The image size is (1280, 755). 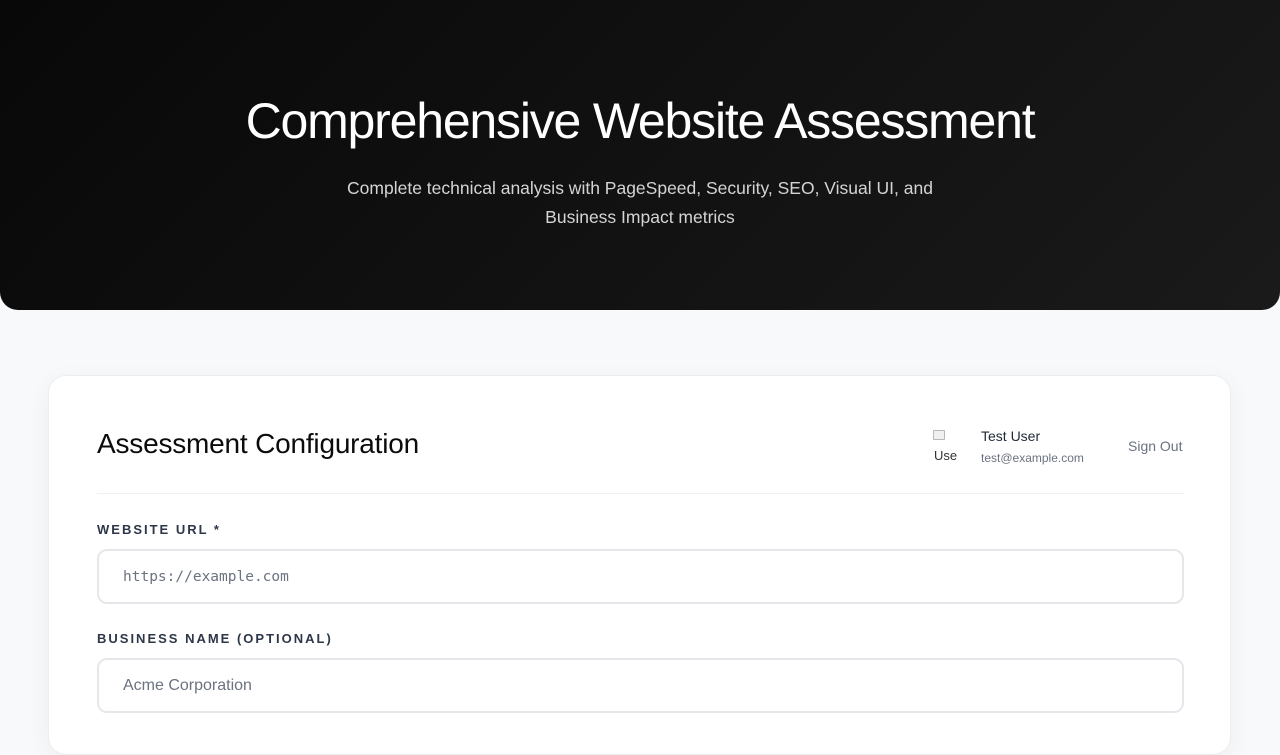 What do you see at coordinates (159, 529) in the screenshot?
I see `website-url-label: Website URL *` at bounding box center [159, 529].